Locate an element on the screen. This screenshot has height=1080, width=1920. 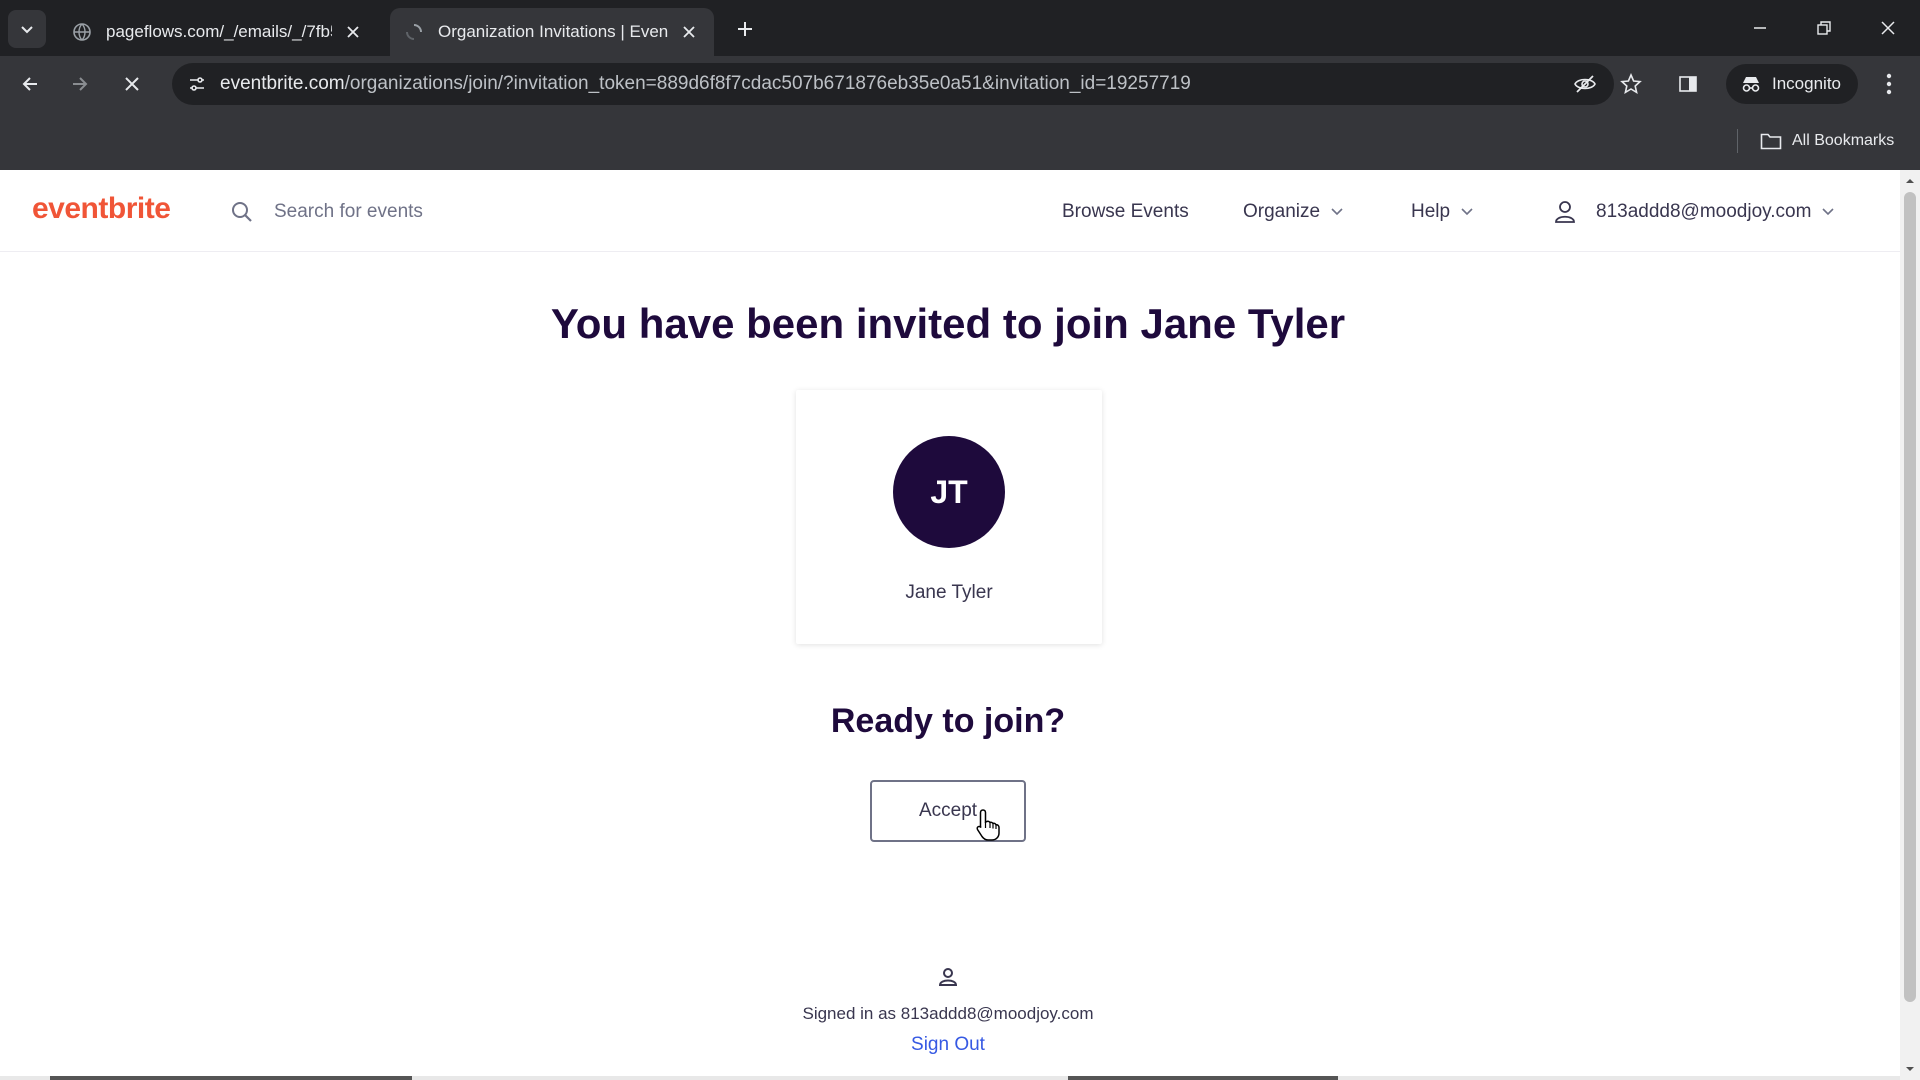
sign-out-container: Sign Out is located at coordinates (948, 1045).